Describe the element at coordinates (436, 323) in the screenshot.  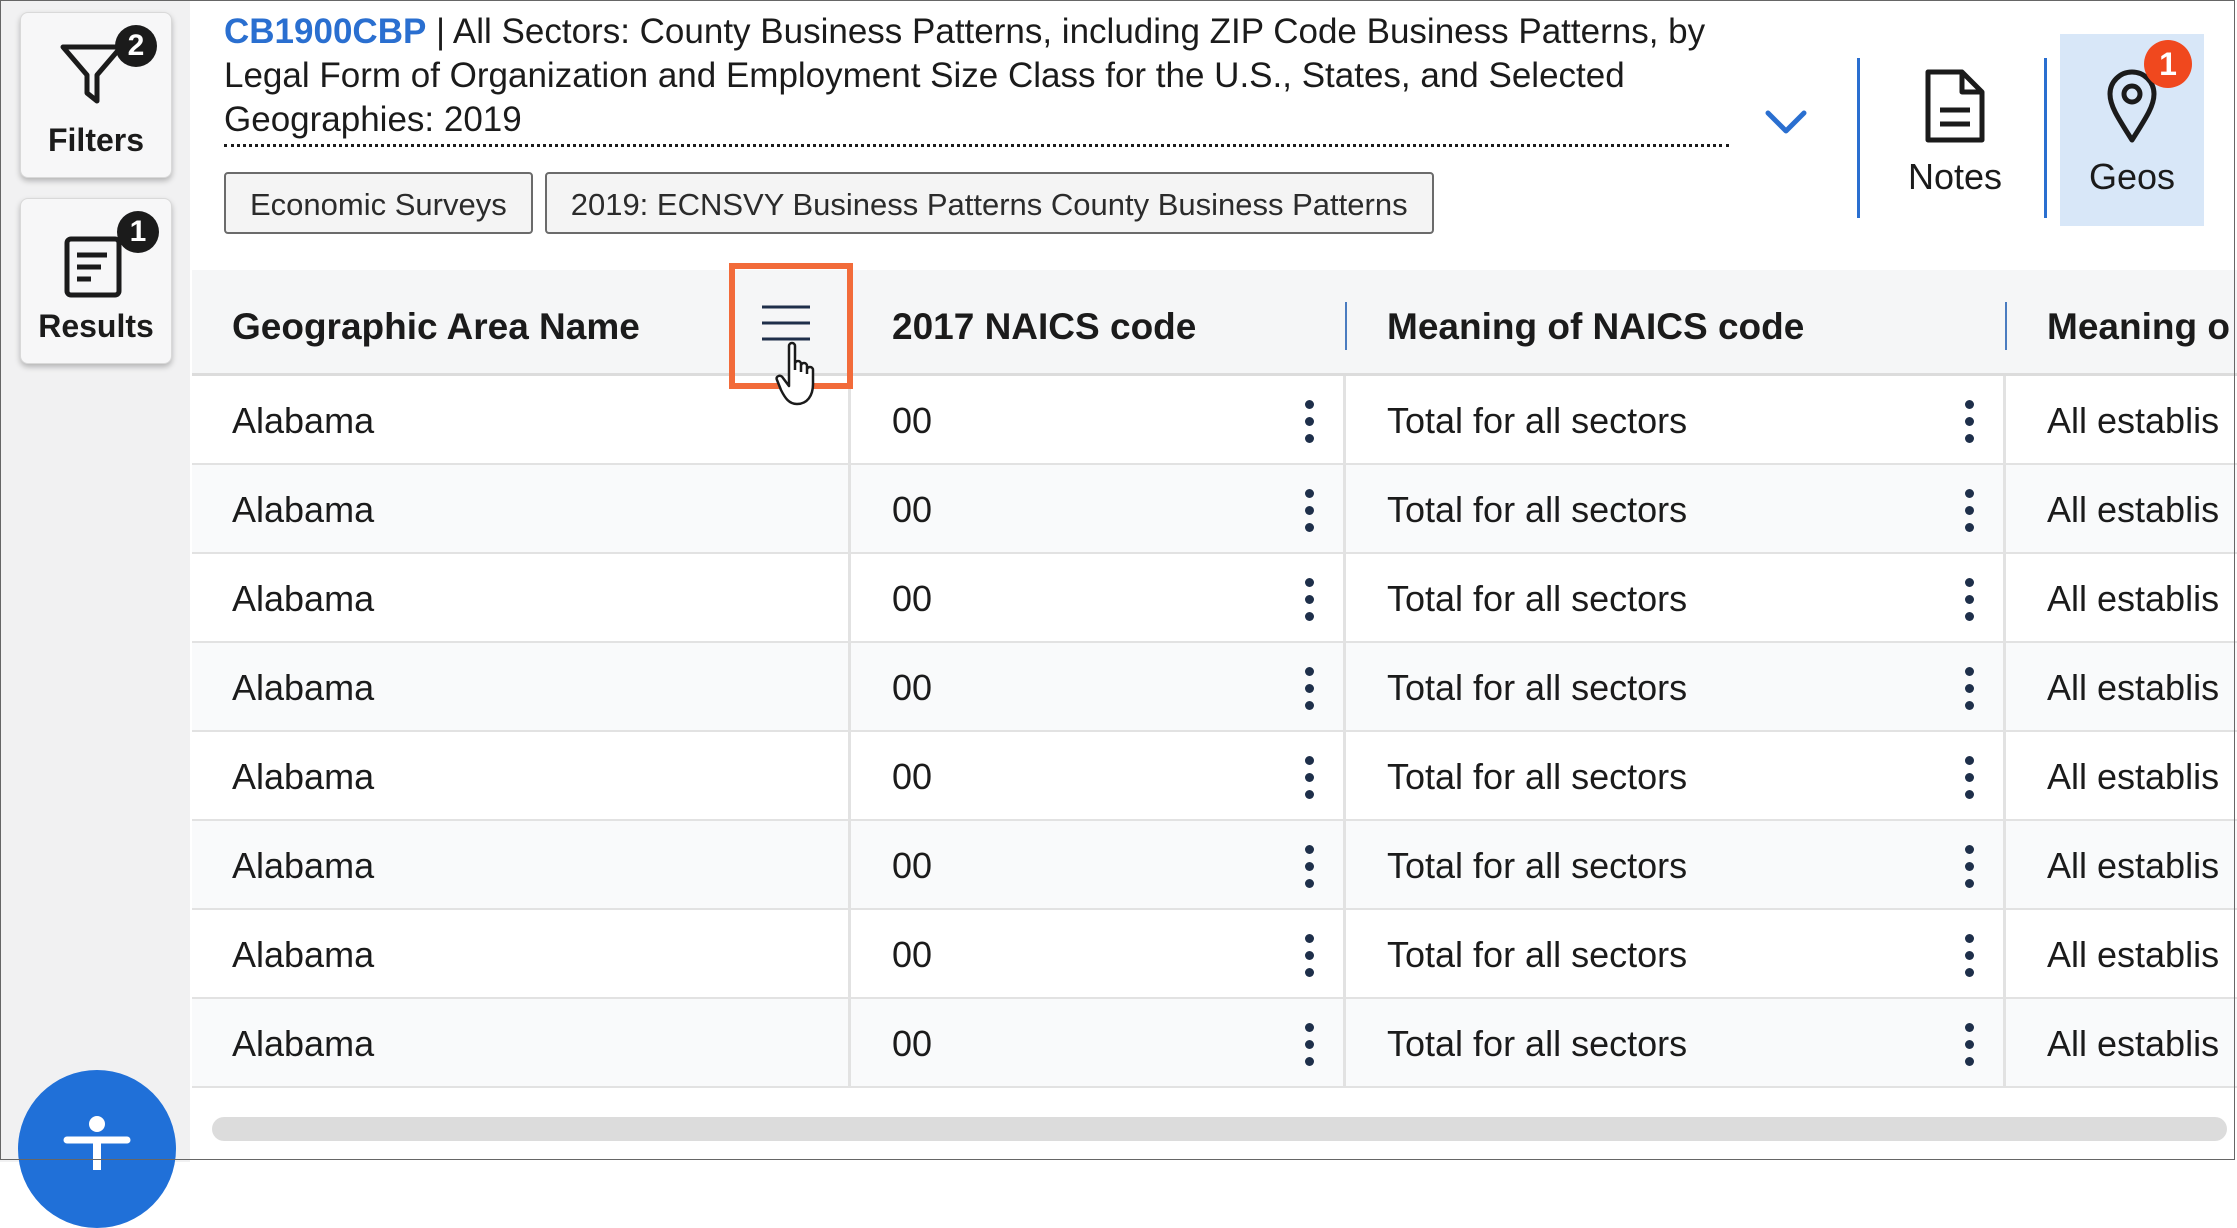
I see `column-header-geo-name: Geographic Area Name` at that location.